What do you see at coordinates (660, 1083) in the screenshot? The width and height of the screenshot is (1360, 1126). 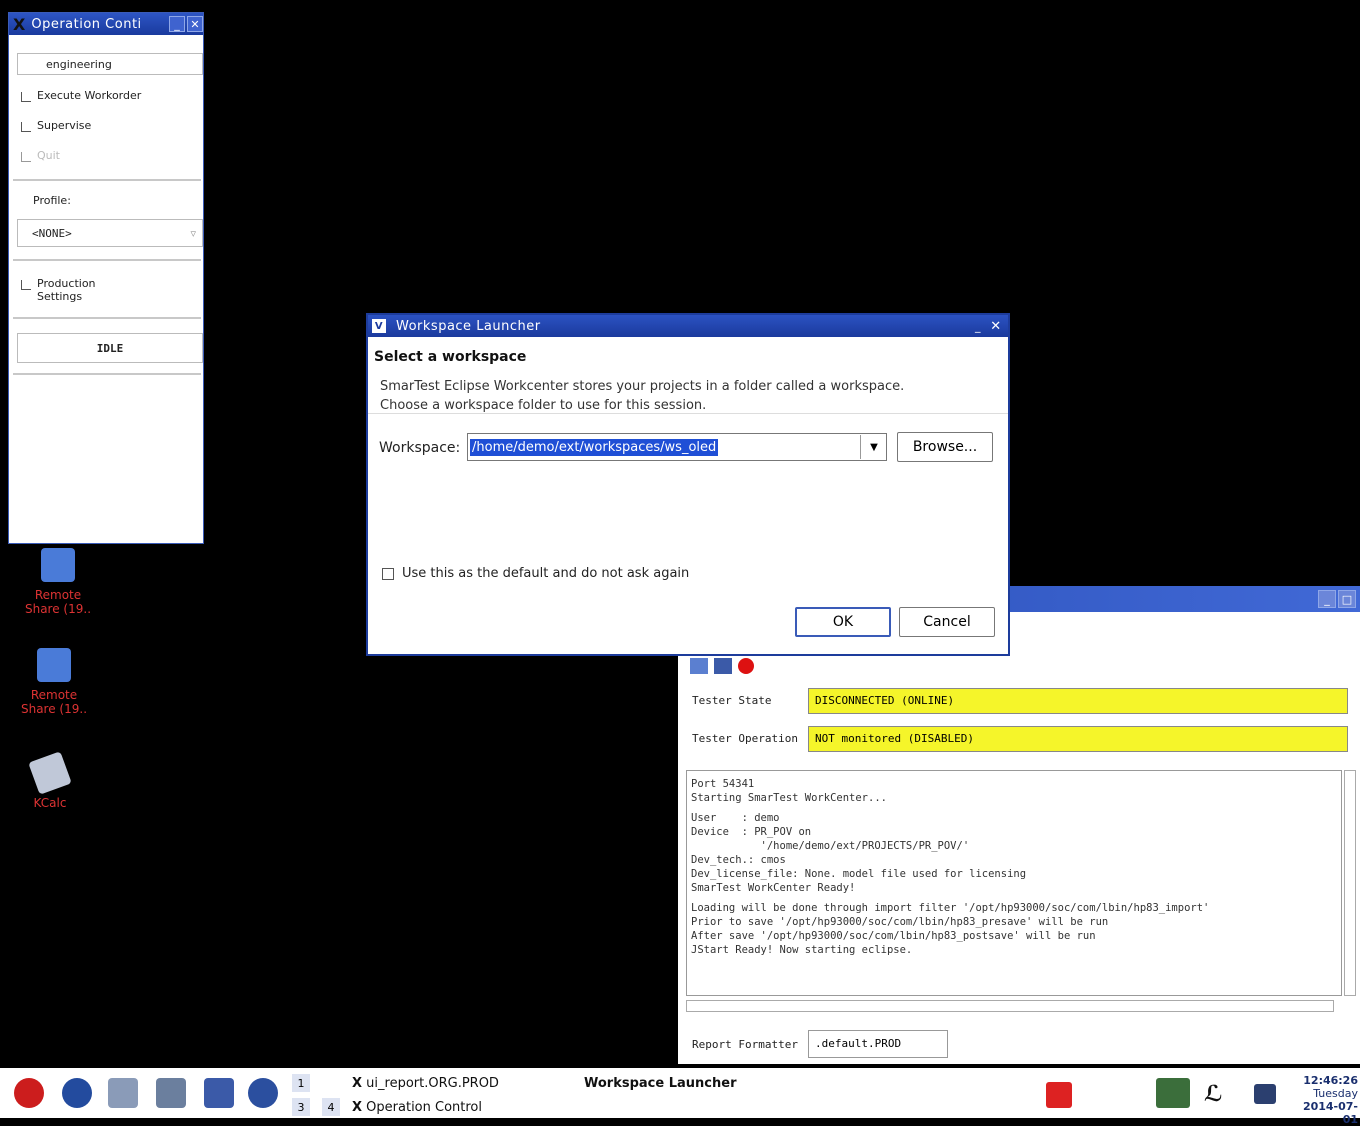 I see `task-workspace-launcher: Workspace Launcher` at bounding box center [660, 1083].